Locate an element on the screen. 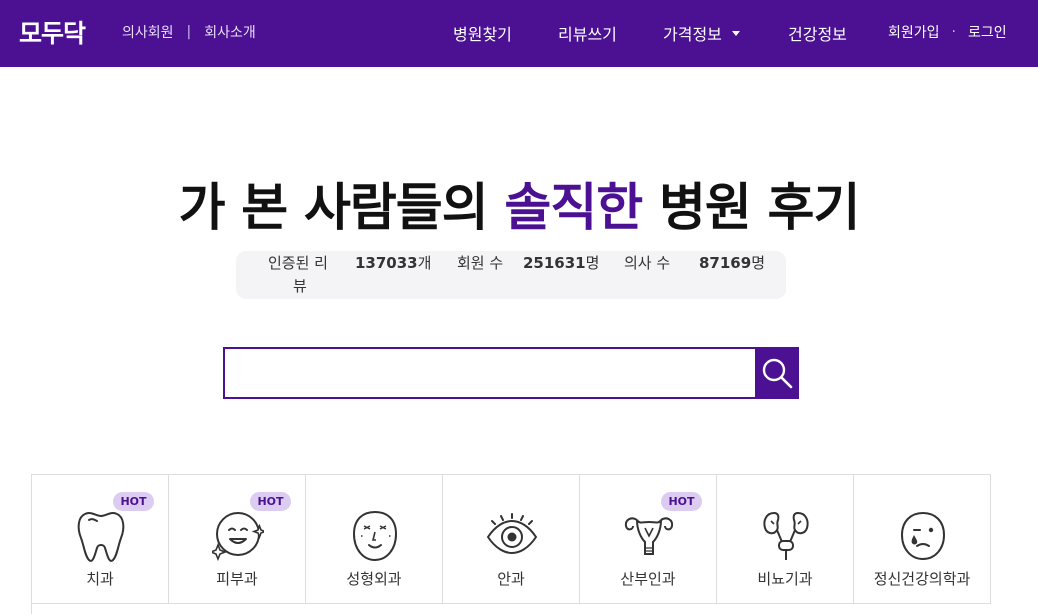 The width and height of the screenshot is (1038, 614). category-label: 치과 is located at coordinates (100, 579).